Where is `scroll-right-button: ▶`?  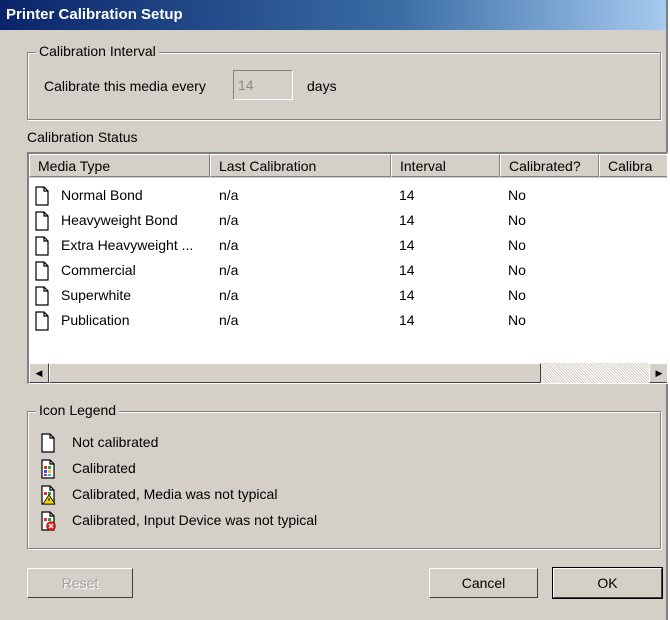
scroll-right-button: ▶ is located at coordinates (658, 373).